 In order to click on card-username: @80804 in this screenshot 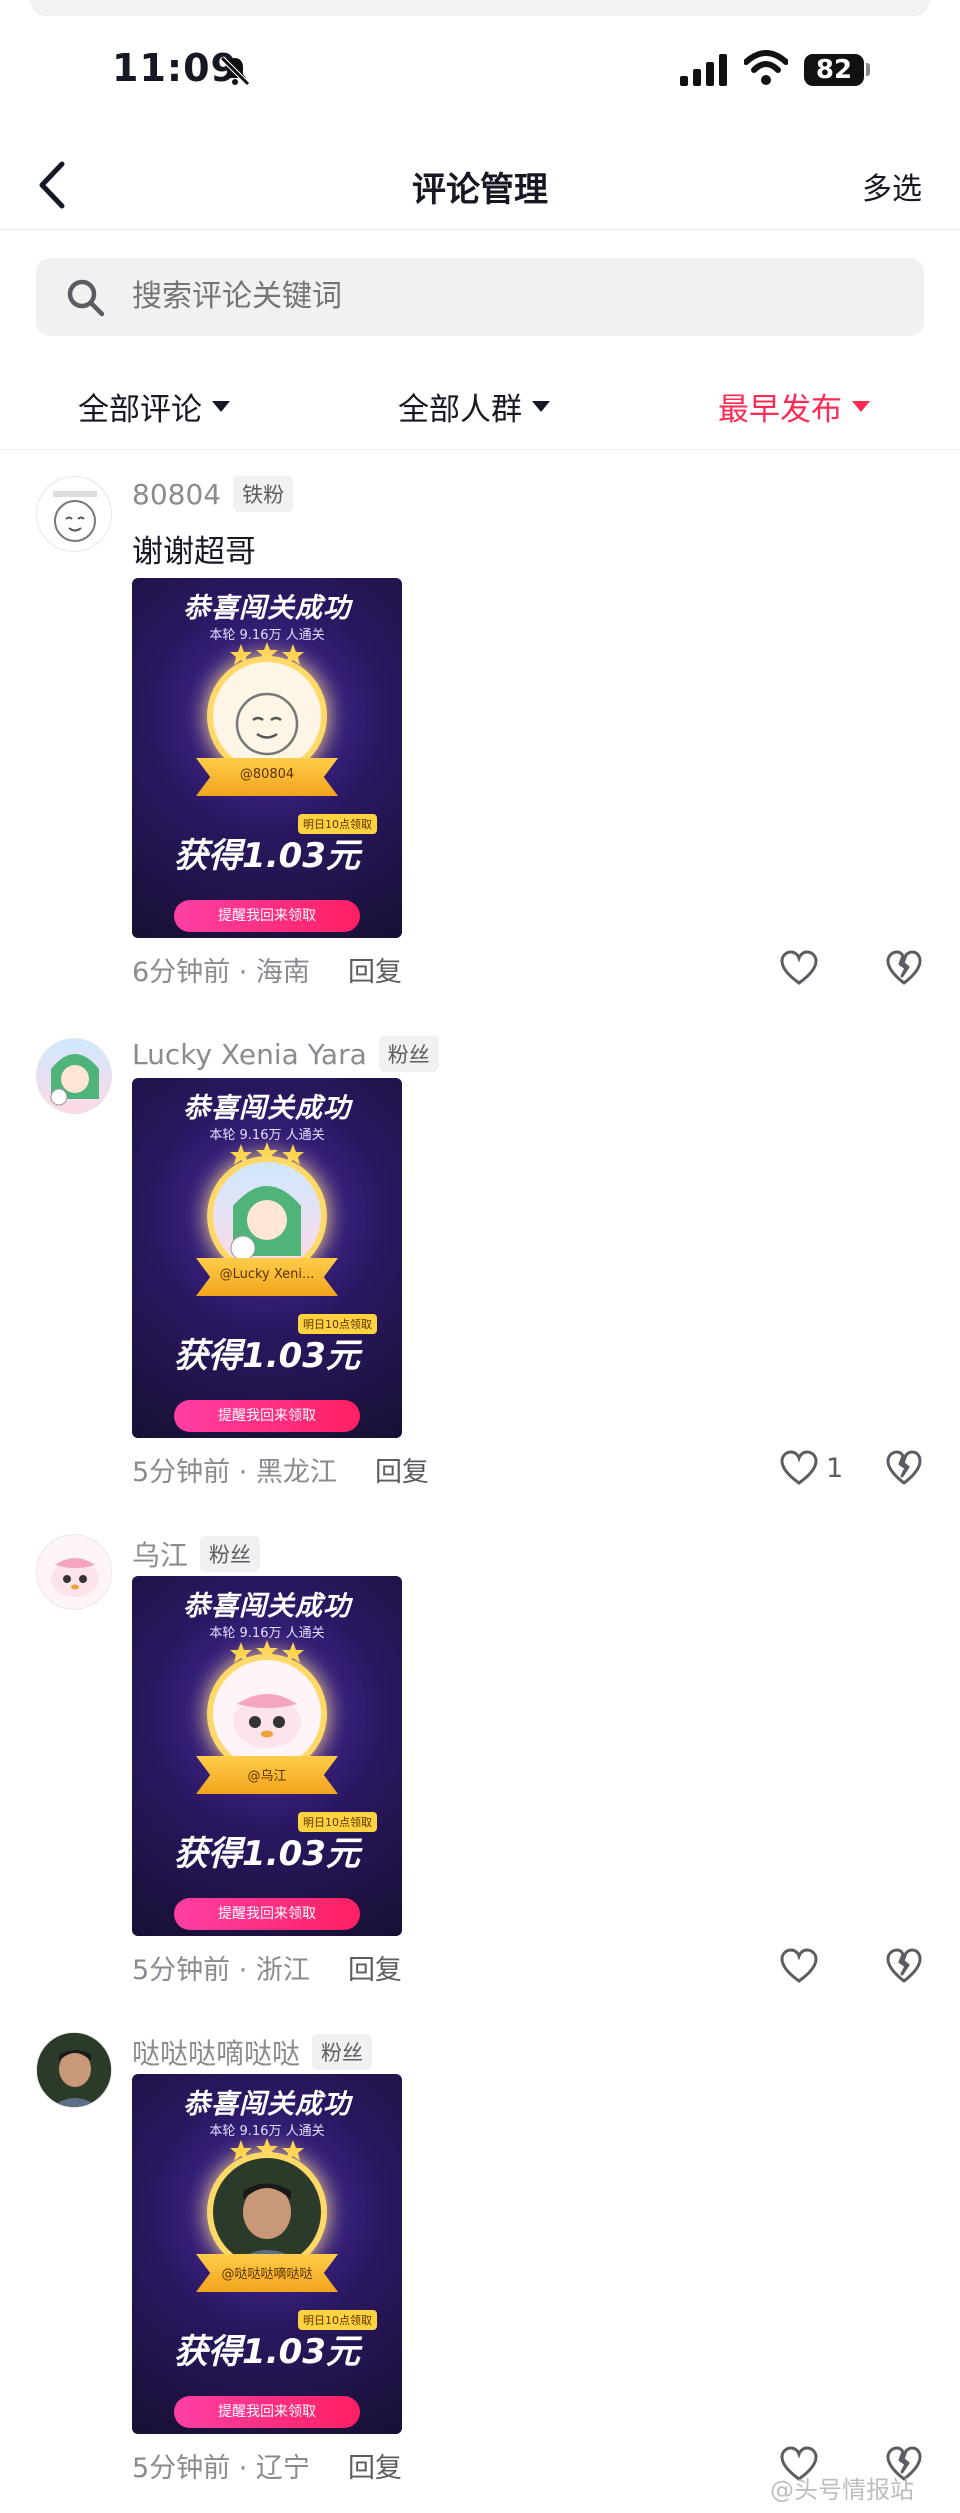, I will do `click(267, 774)`.